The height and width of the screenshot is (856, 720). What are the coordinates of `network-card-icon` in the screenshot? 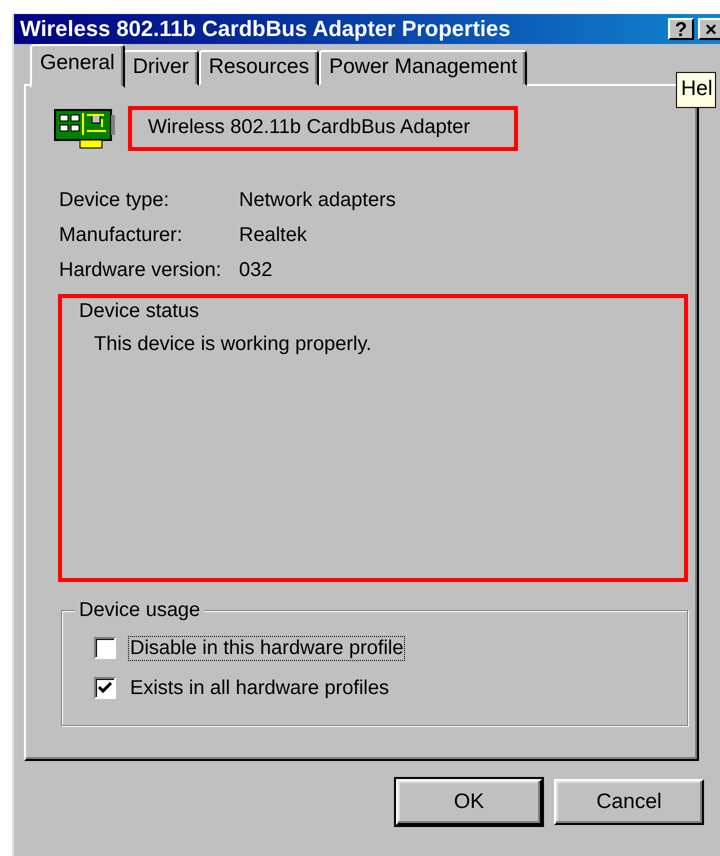 It's located at (85, 128).